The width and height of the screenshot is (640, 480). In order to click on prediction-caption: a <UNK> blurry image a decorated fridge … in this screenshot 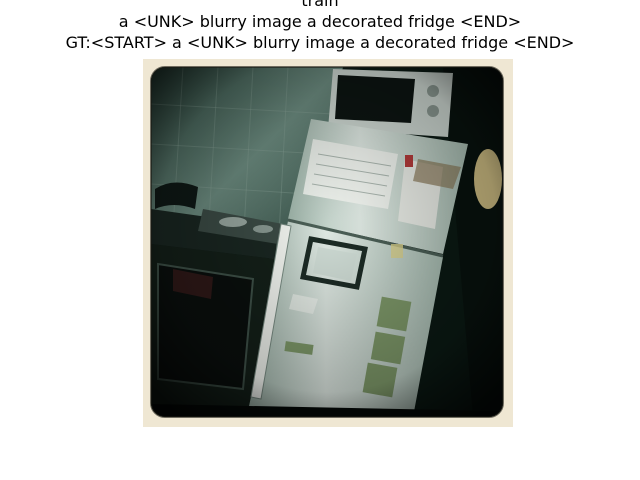, I will do `click(320, 21)`.